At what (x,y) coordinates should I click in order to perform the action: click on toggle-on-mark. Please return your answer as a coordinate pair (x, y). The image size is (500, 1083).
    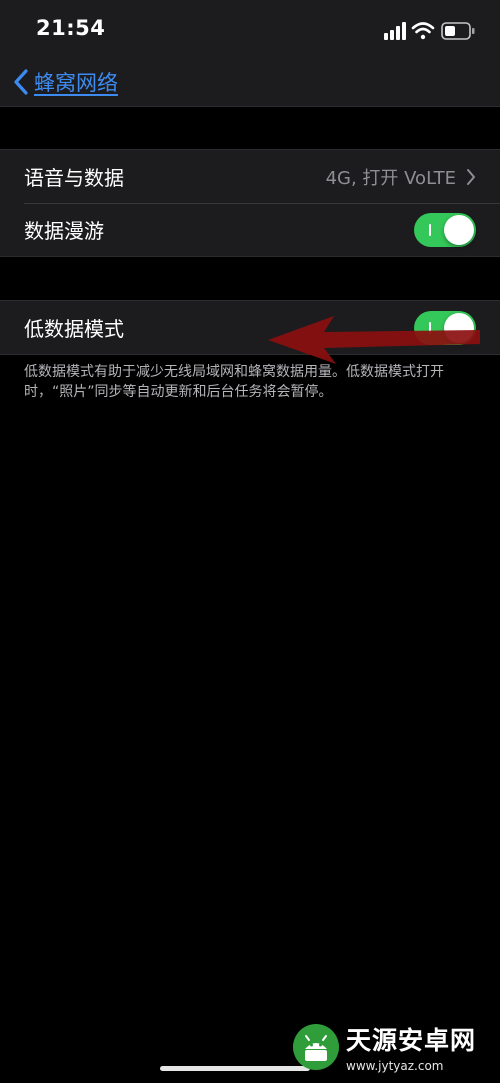
    Looking at the image, I should click on (430, 229).